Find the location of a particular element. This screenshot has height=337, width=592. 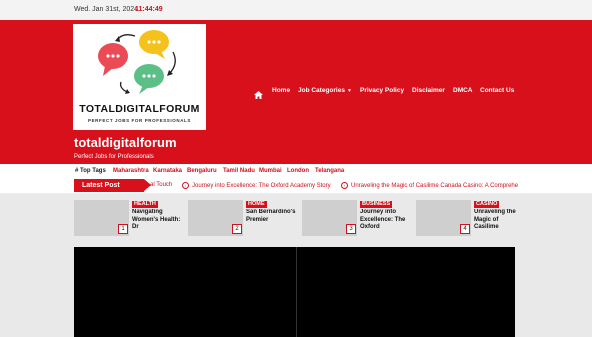

logo-title: TOTALDIGITALFORUM is located at coordinates (139, 109).